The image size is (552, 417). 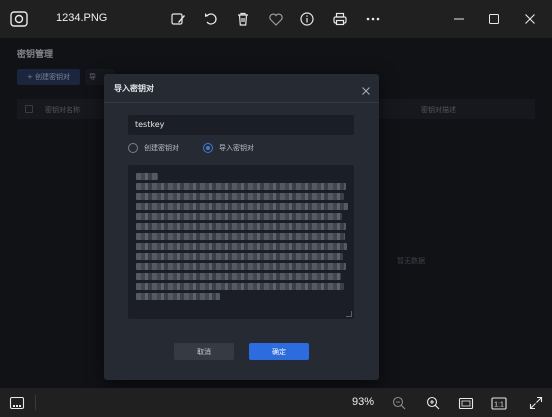 What do you see at coordinates (363, 402) in the screenshot?
I see `zoom-level: 93%` at bounding box center [363, 402].